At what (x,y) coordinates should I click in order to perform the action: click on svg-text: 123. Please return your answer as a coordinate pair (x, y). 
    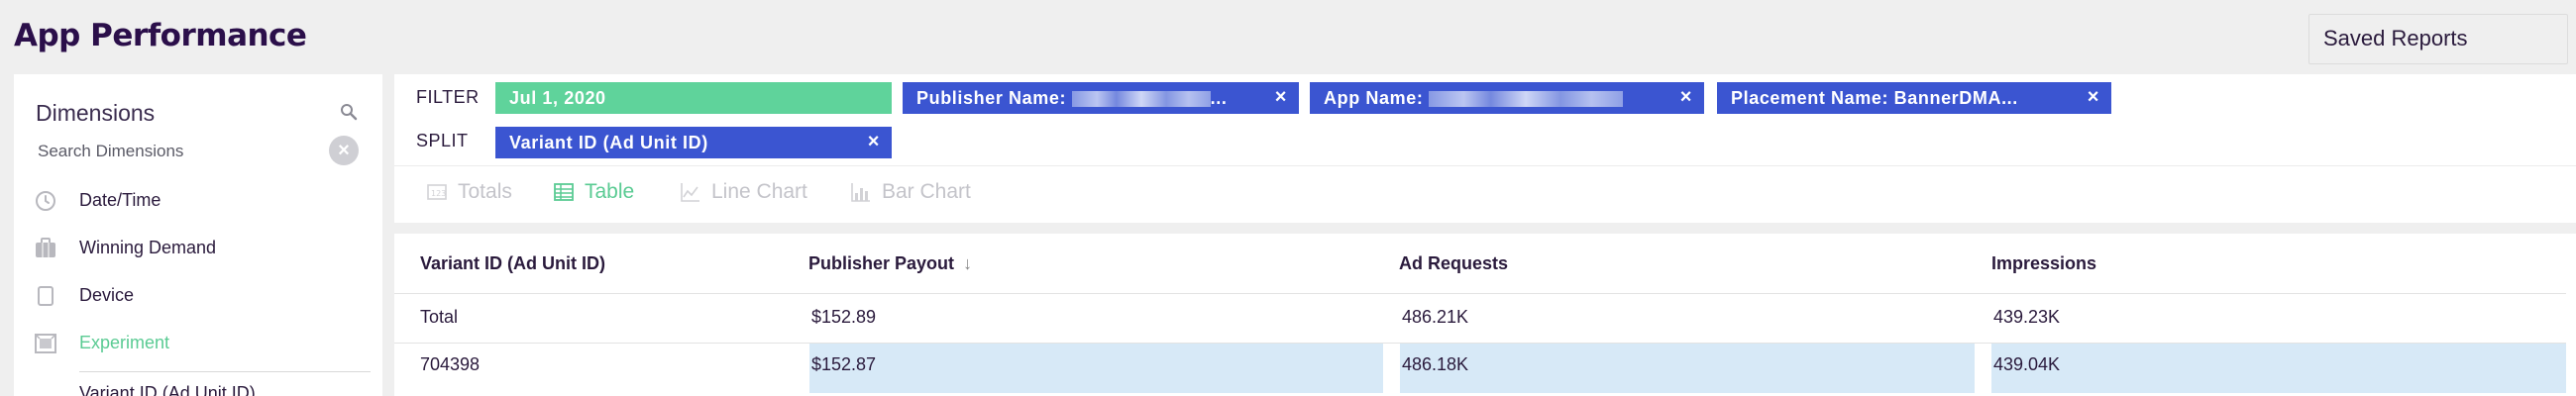
    Looking at the image, I should click on (438, 193).